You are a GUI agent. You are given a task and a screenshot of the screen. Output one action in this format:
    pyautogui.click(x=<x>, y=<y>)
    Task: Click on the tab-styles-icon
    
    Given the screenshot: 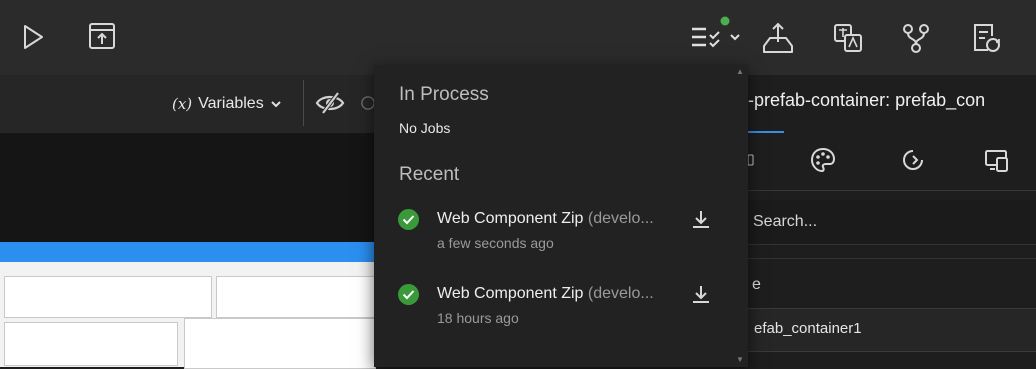 What is the action you would take?
    pyautogui.click(x=823, y=160)
    